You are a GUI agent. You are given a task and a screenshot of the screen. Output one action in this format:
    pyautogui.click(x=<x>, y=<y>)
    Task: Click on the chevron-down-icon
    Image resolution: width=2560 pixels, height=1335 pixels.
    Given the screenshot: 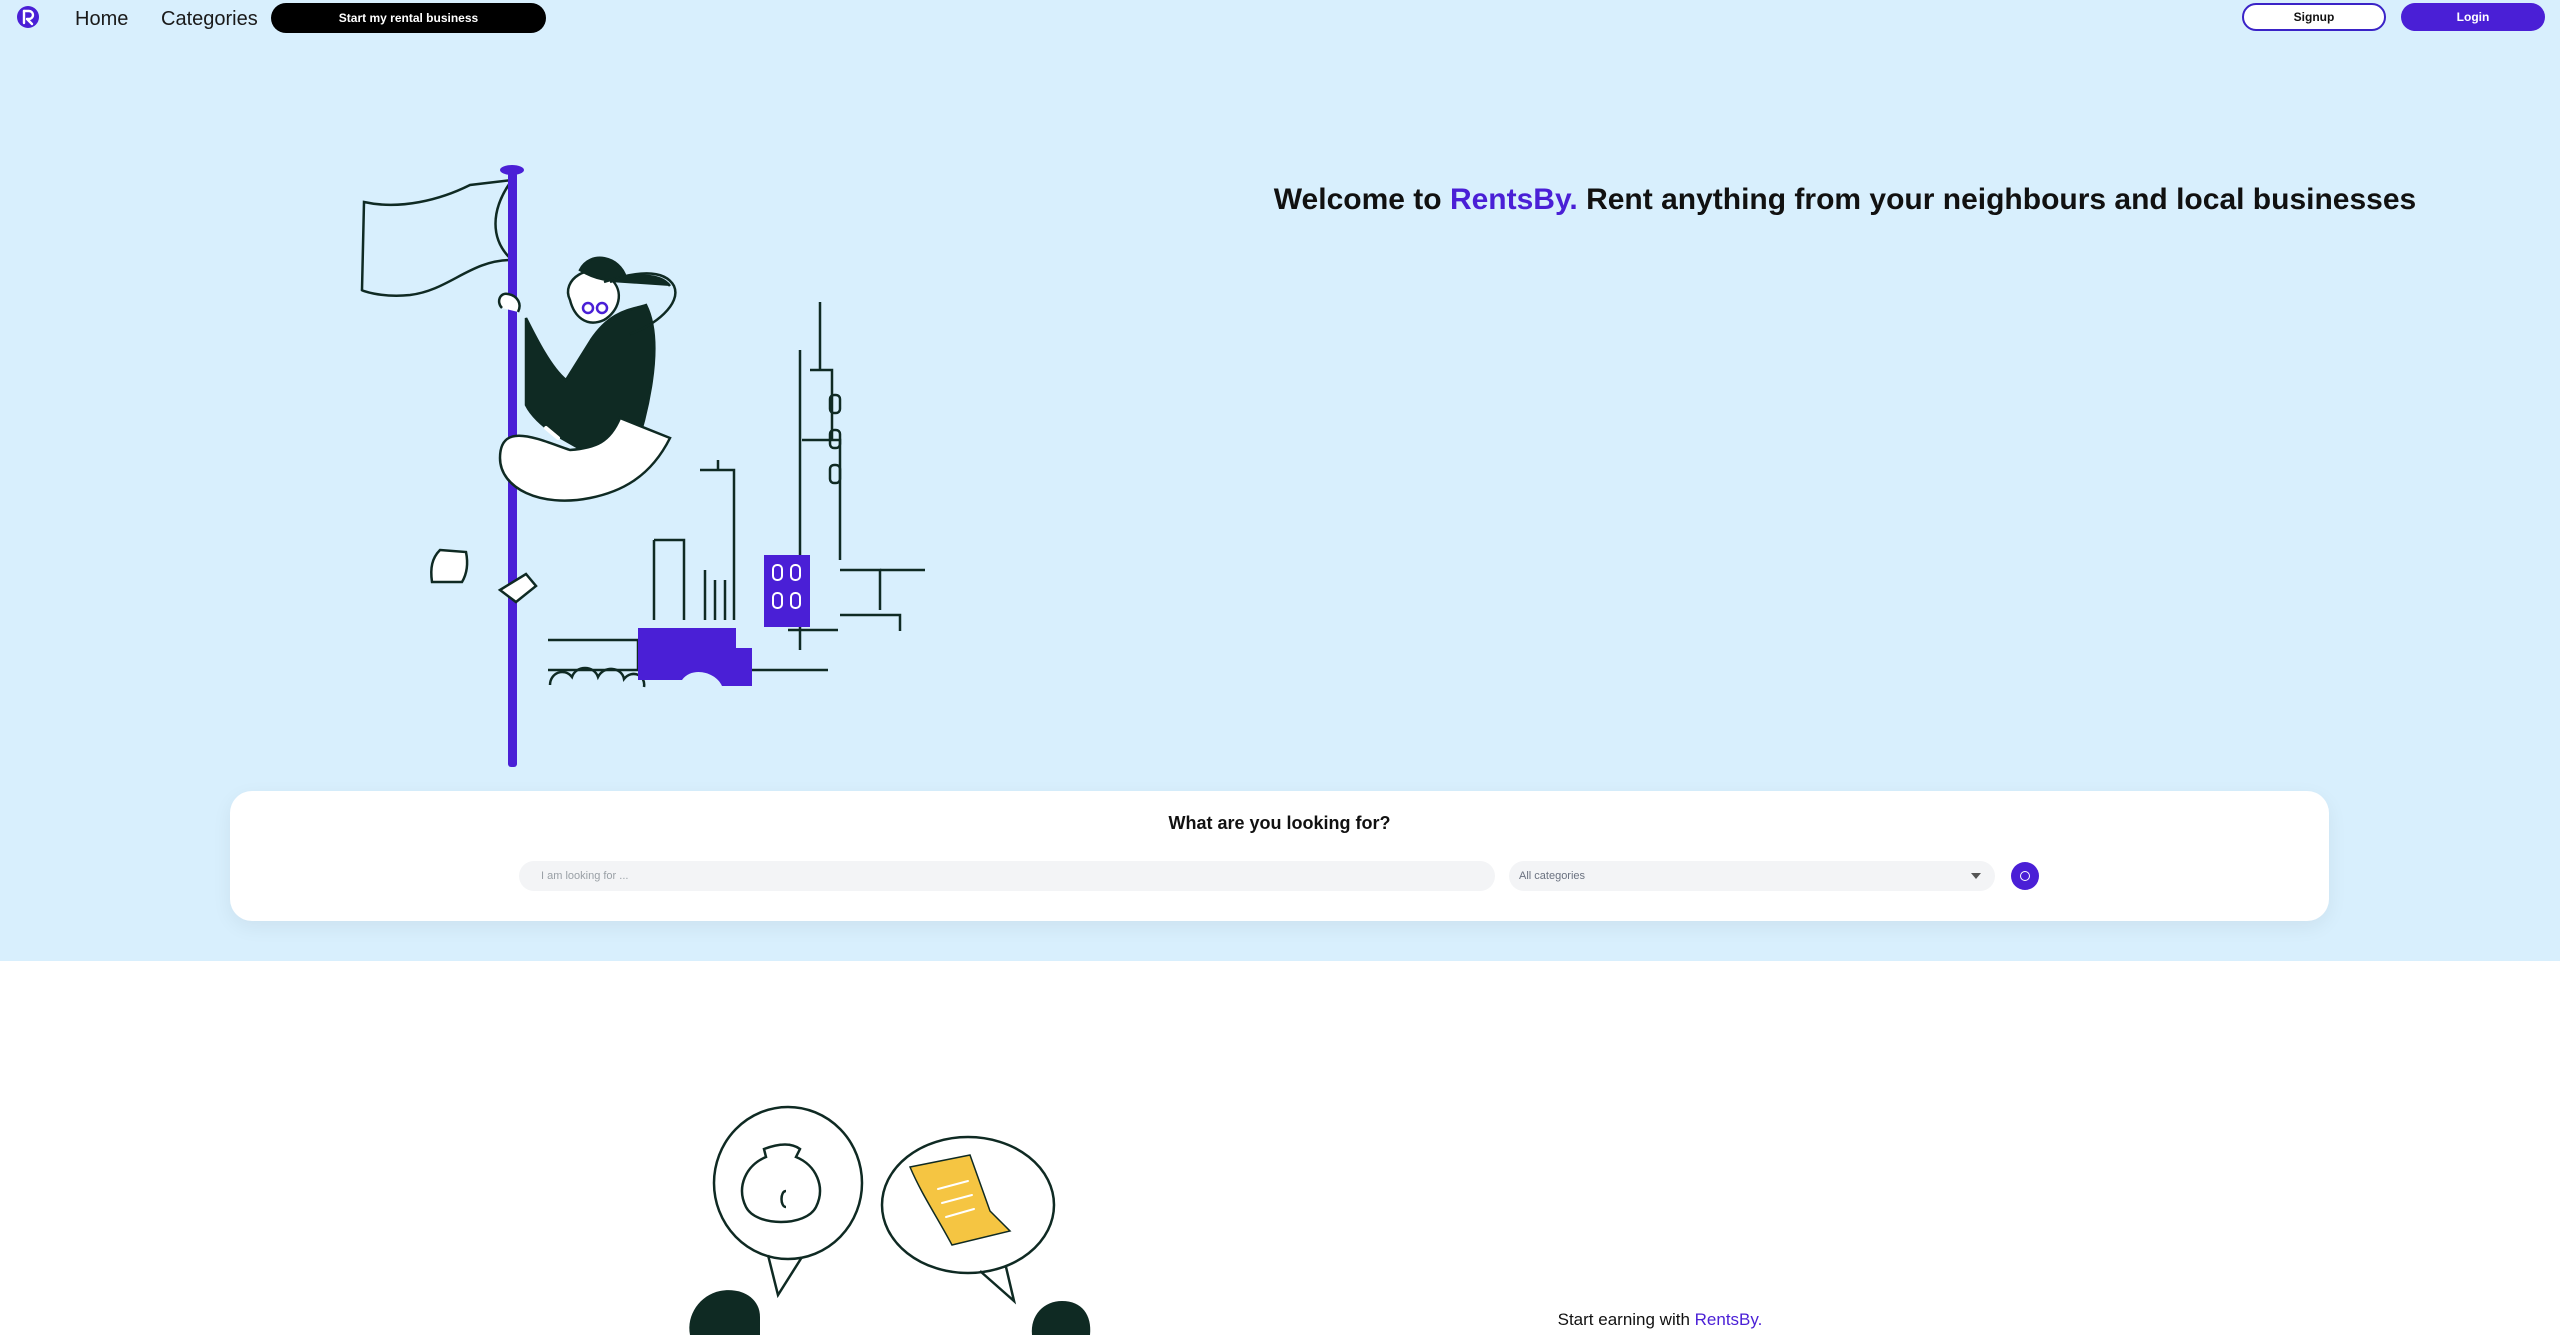 What is the action you would take?
    pyautogui.click(x=1976, y=876)
    